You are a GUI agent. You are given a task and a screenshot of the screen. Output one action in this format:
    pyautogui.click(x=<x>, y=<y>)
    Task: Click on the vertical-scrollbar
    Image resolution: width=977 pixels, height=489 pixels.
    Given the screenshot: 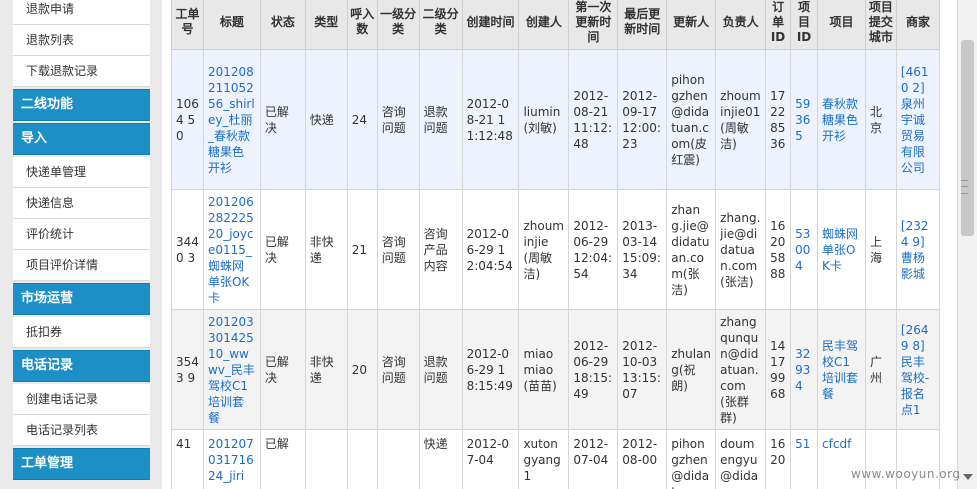 What is the action you would take?
    pyautogui.click(x=967, y=244)
    